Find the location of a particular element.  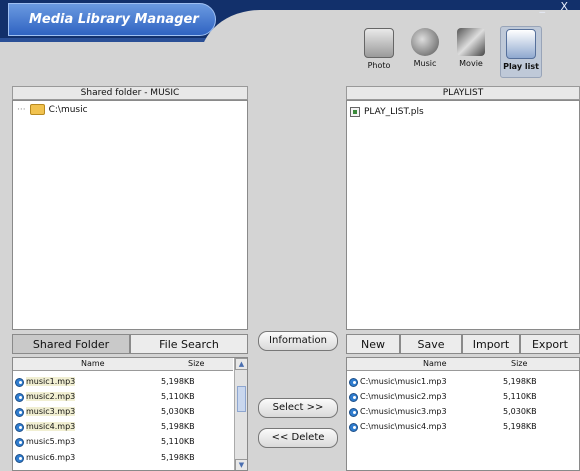

table-row: C:\music\music2.mp3 5,110KB is located at coordinates (463, 398).